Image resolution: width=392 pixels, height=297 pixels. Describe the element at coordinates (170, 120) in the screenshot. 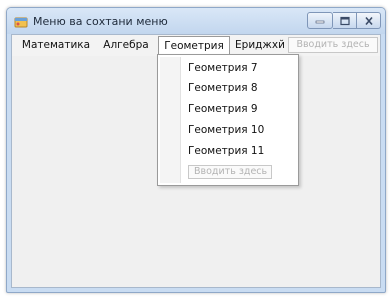

I see `menu-icon-gutter` at that location.